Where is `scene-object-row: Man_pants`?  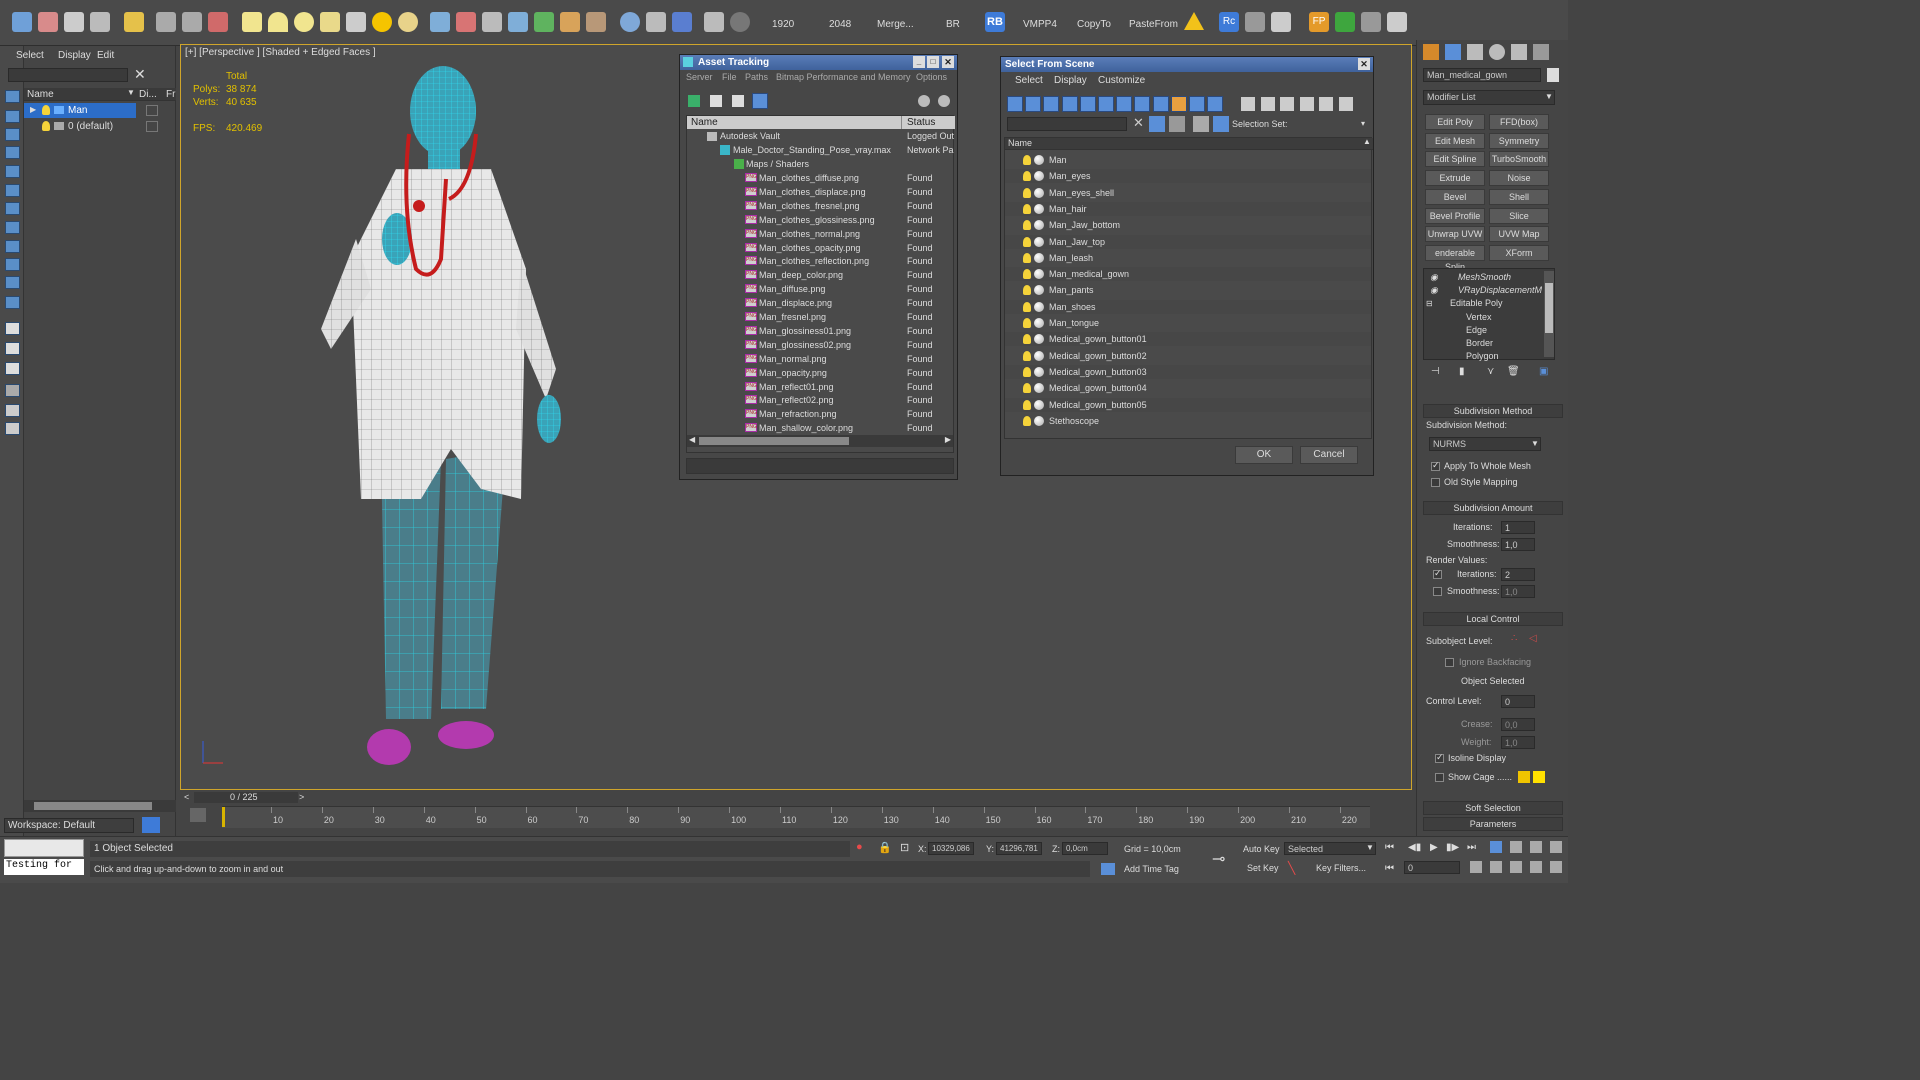
scene-object-row: Man_pants is located at coordinates (1188, 290).